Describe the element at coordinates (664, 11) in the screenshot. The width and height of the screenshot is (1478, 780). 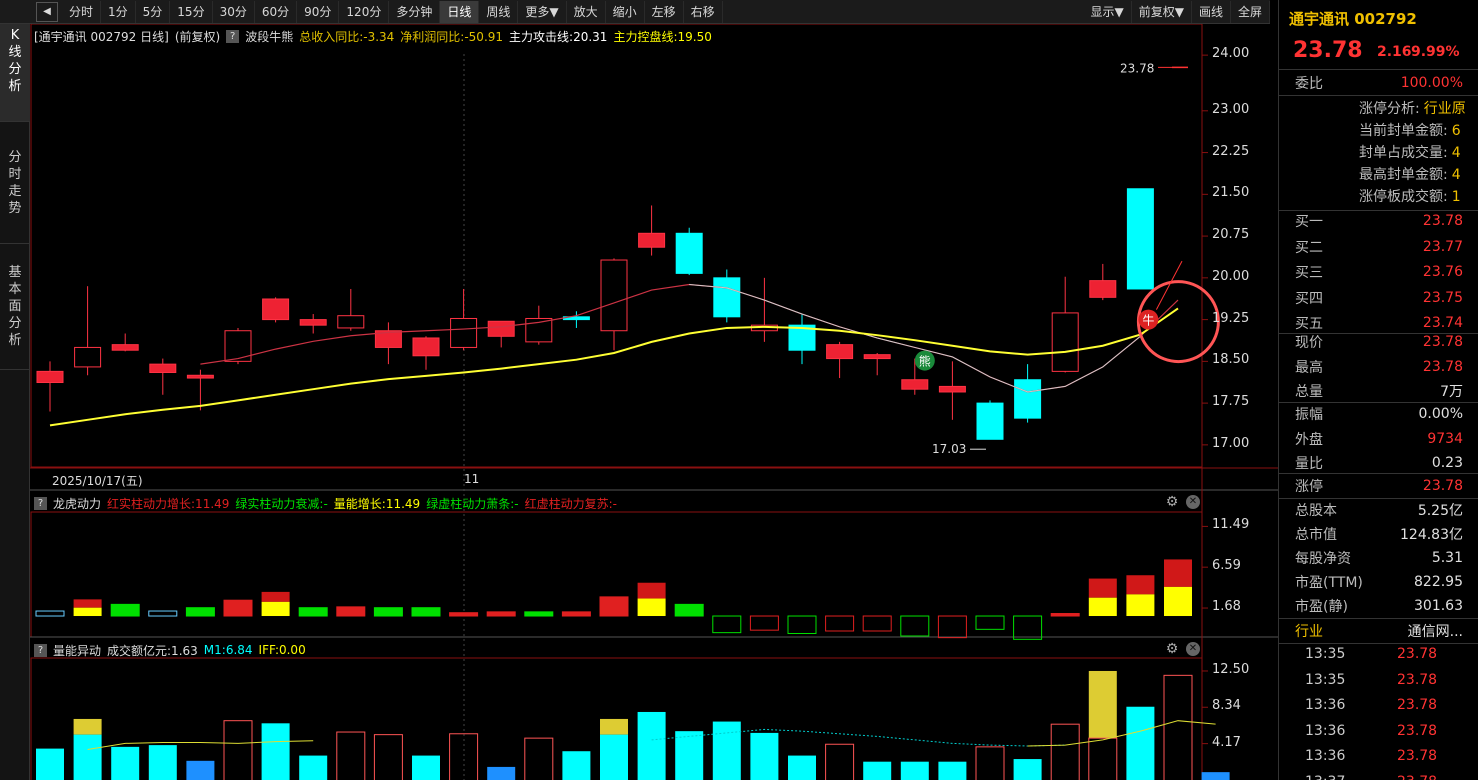
I see `period-button: 左移` at that location.